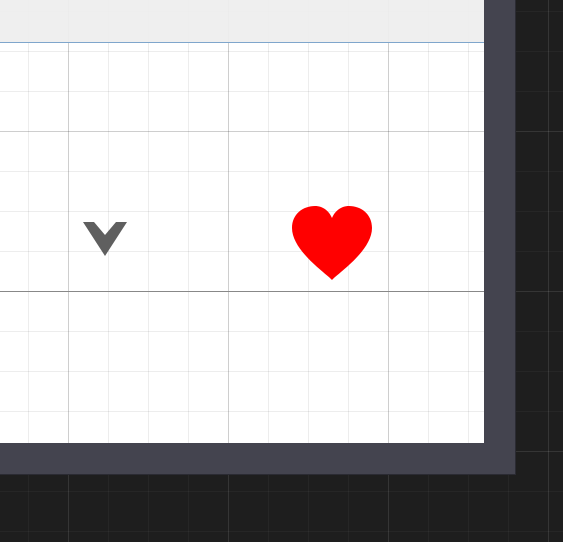  I want to click on chevron-down-shape, so click(105, 239).